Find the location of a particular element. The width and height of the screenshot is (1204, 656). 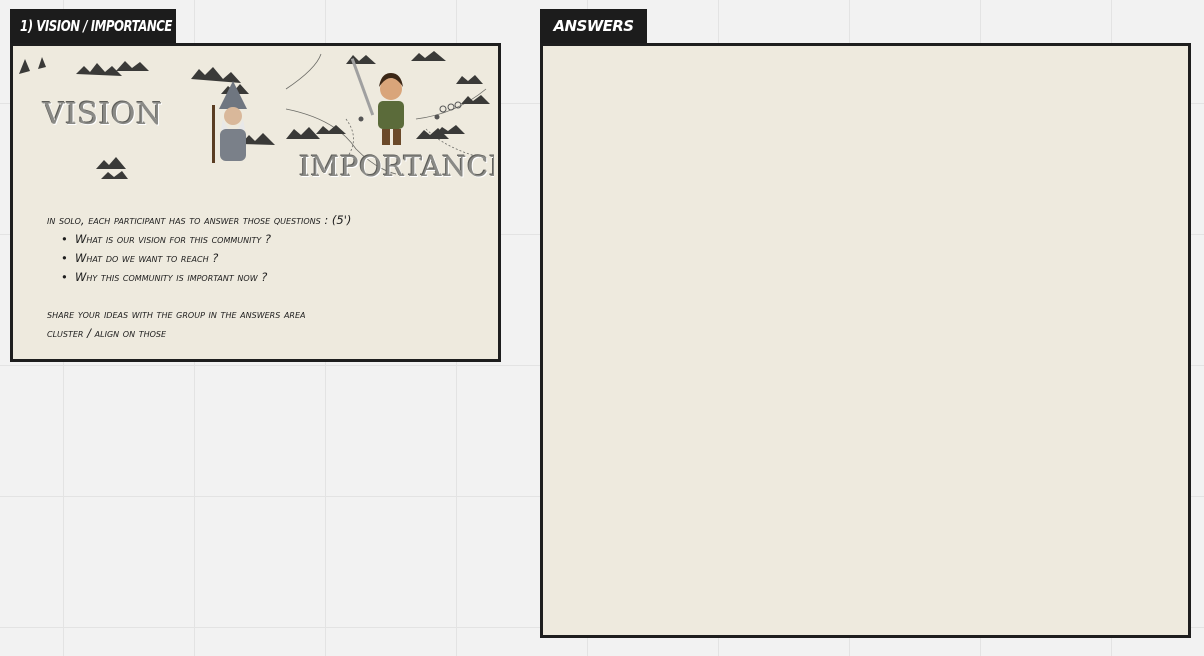

question-item: What do we want to reach ? is located at coordinates (274, 258).